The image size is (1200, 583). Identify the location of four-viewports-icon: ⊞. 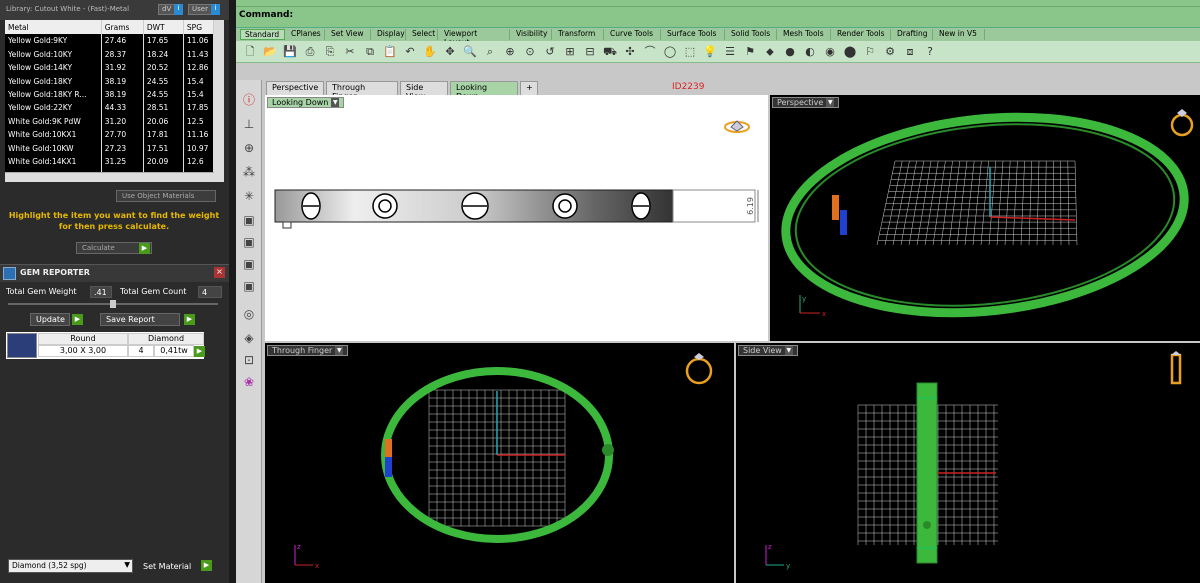
(570, 52).